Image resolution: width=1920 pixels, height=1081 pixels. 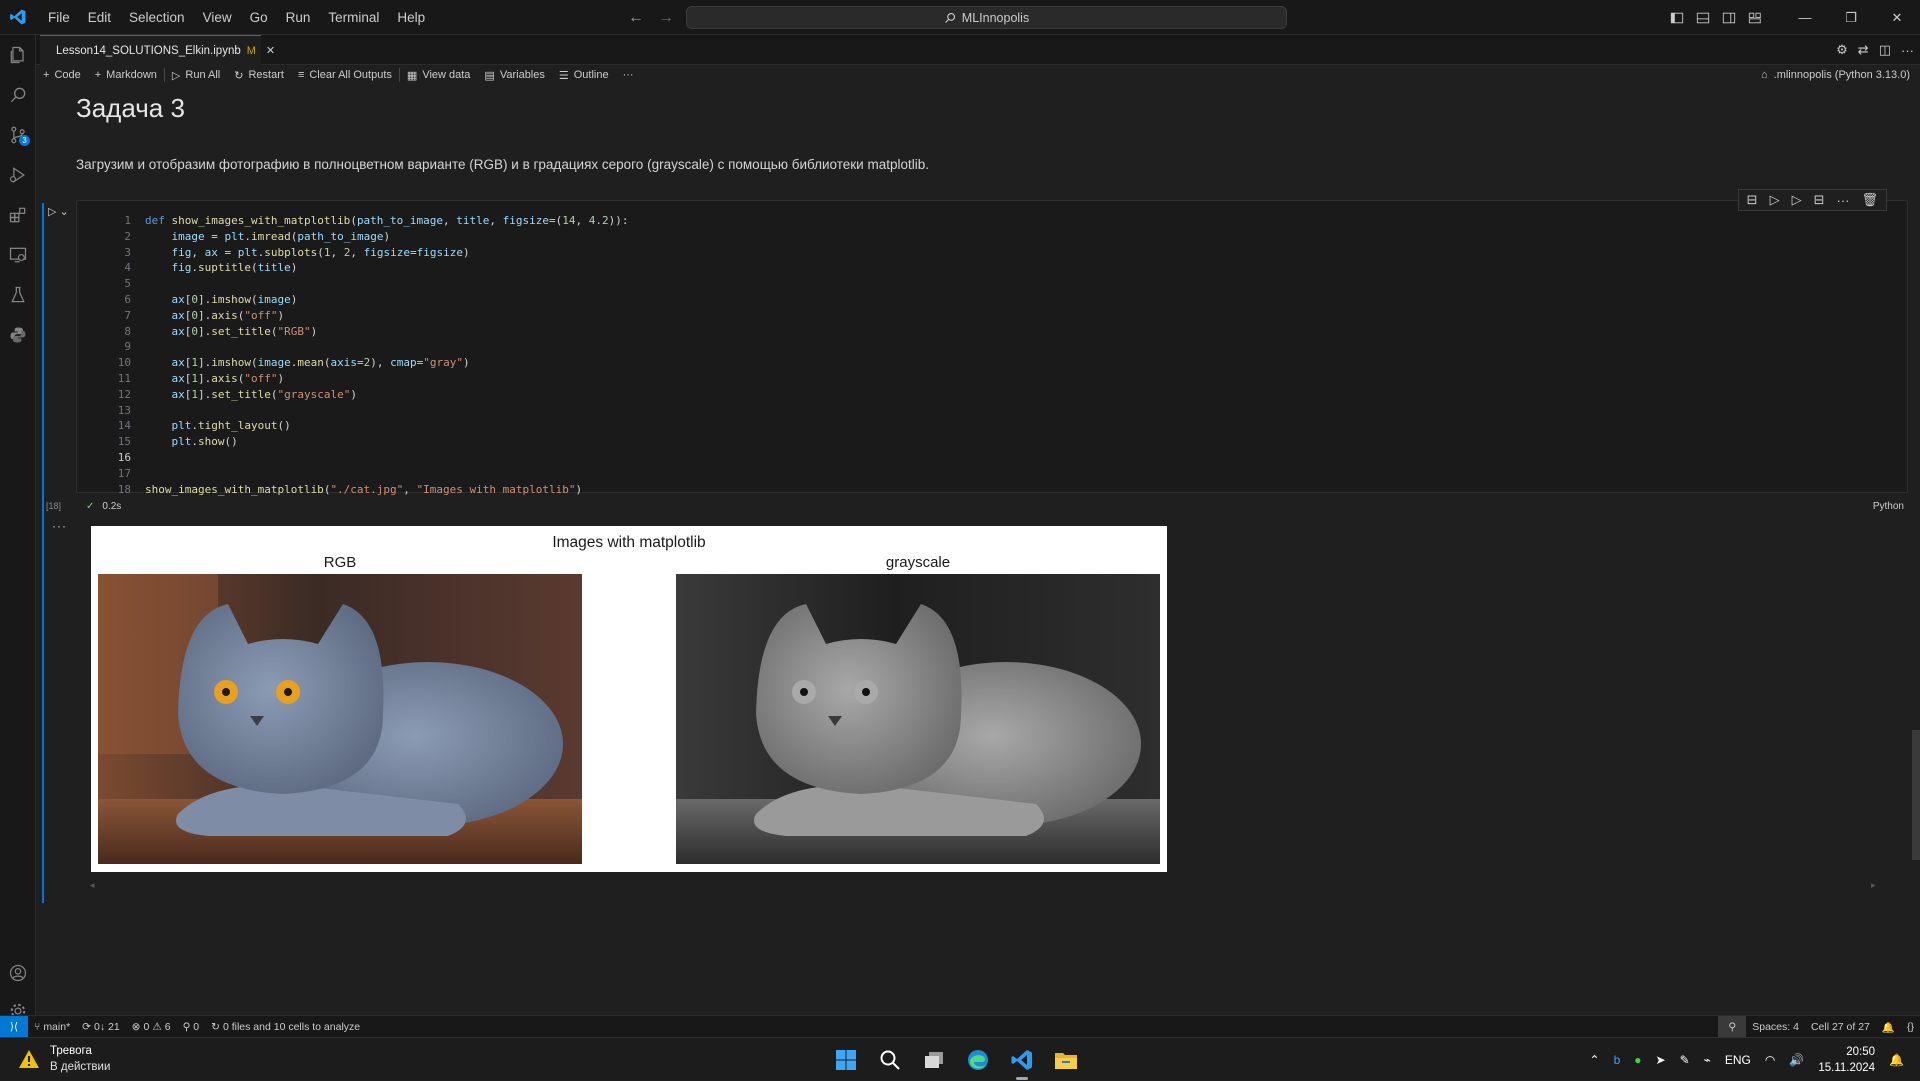 What do you see at coordinates (1770, 1060) in the screenshot?
I see `wifi-icon: ◠` at bounding box center [1770, 1060].